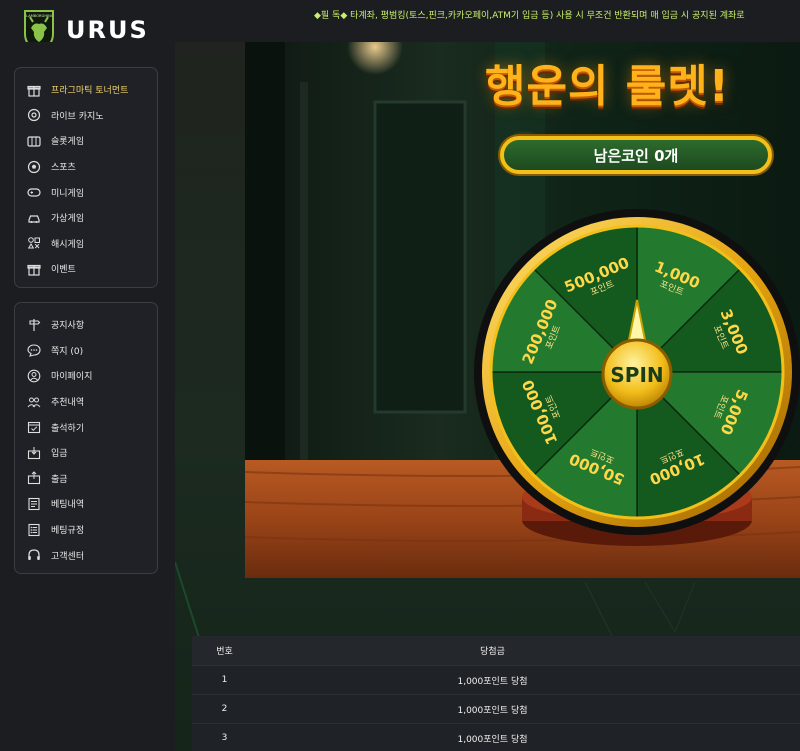 The height and width of the screenshot is (751, 800). I want to click on soccer-ball-icon, so click(34, 167).